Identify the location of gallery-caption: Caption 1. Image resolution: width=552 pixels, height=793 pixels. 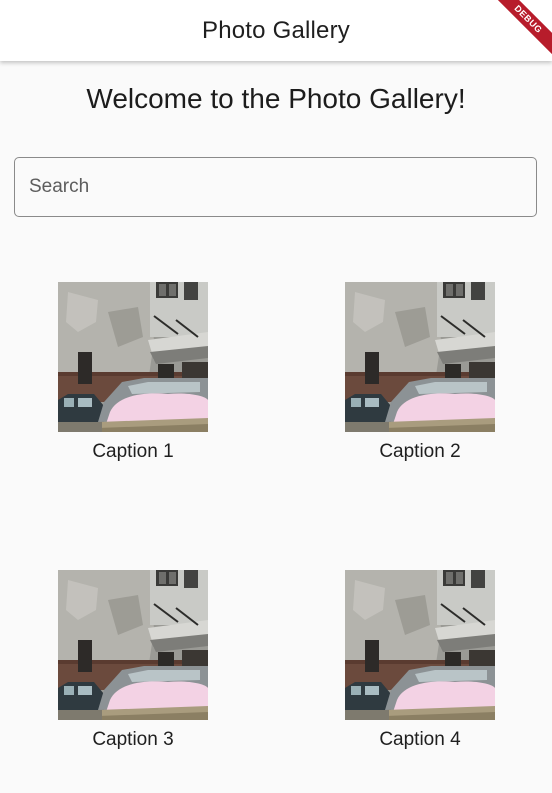
(133, 451).